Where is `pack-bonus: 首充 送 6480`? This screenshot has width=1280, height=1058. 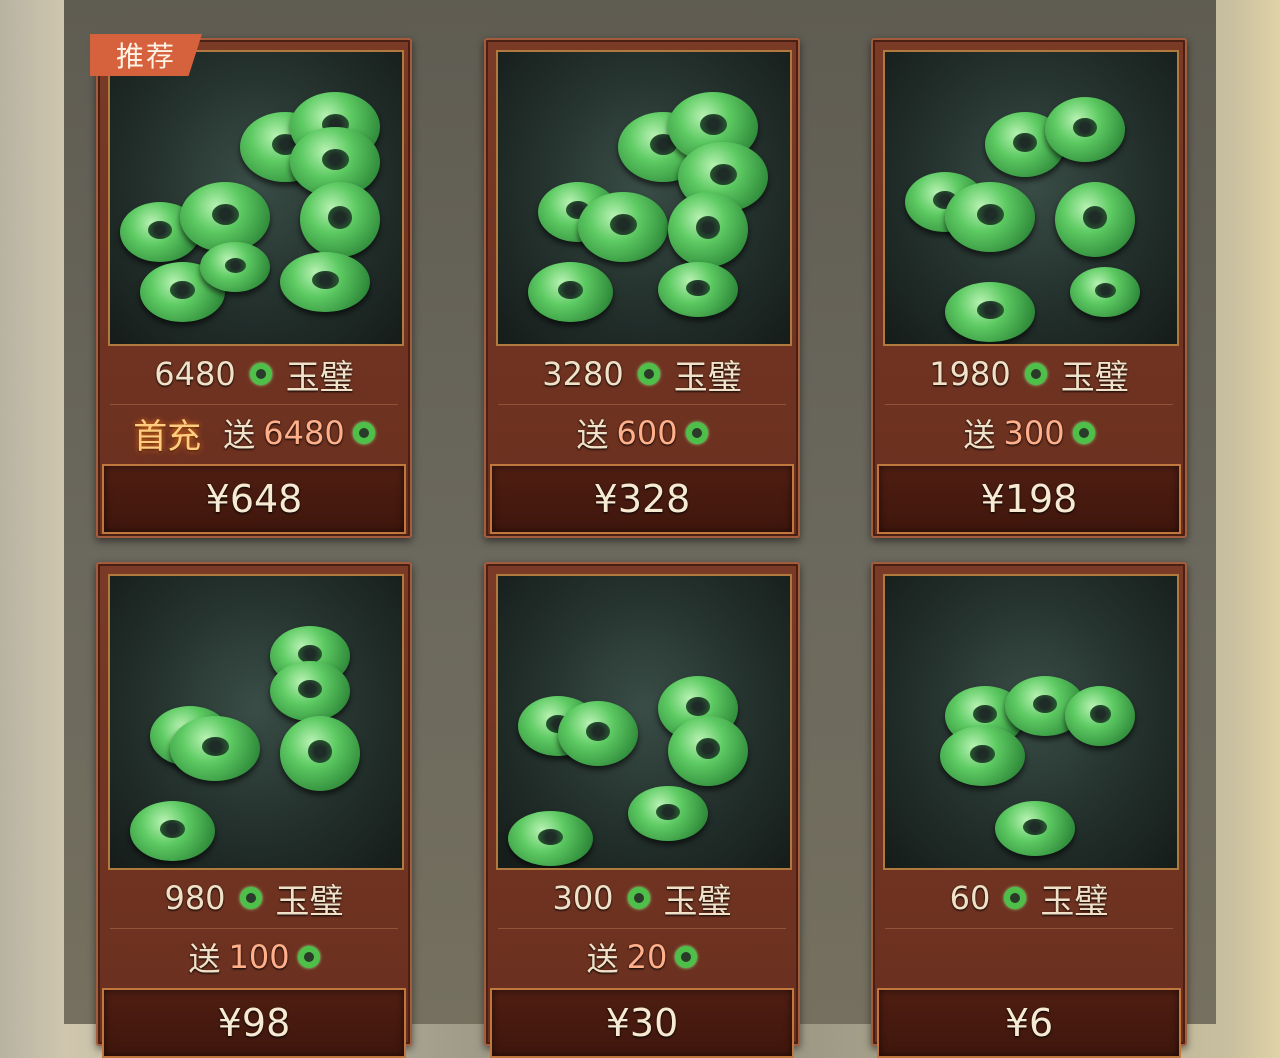 pack-bonus: 首充 送 6480 is located at coordinates (254, 433).